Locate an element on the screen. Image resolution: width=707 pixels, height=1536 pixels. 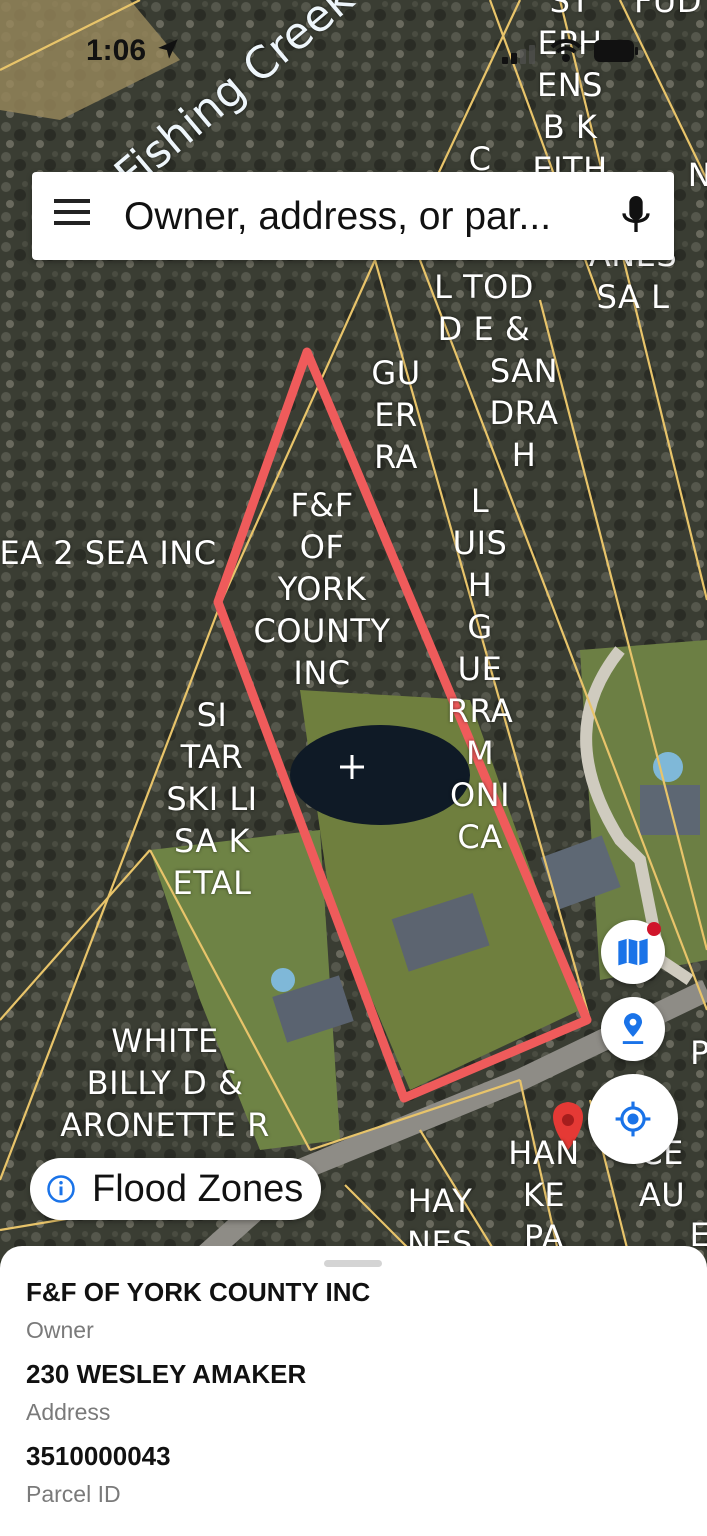
microphone-icon is located at coordinates (636, 216).